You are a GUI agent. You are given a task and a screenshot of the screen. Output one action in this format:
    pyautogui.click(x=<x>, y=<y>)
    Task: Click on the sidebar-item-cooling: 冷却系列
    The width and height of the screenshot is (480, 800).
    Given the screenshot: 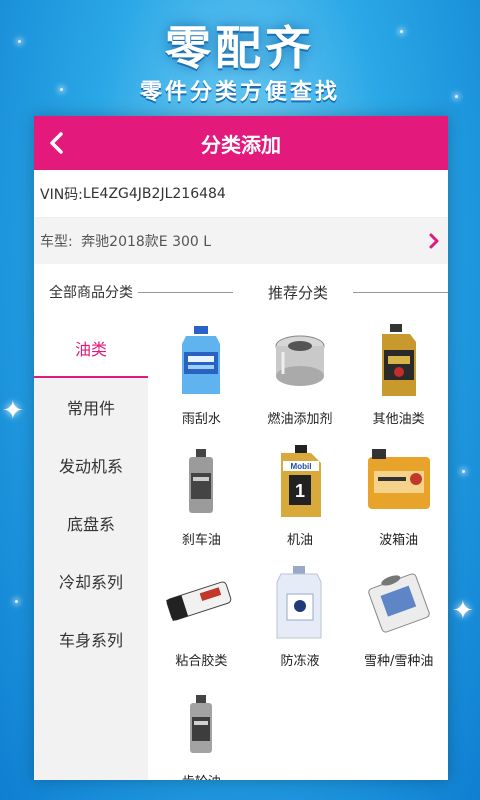 What is the action you would take?
    pyautogui.click(x=91, y=581)
    